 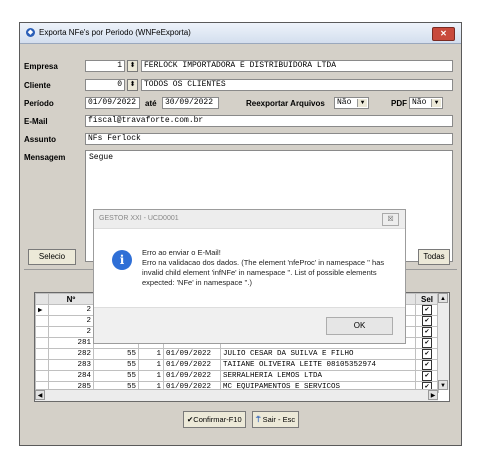 What do you see at coordinates (42, 299) in the screenshot?
I see `row-indicator-header` at bounding box center [42, 299].